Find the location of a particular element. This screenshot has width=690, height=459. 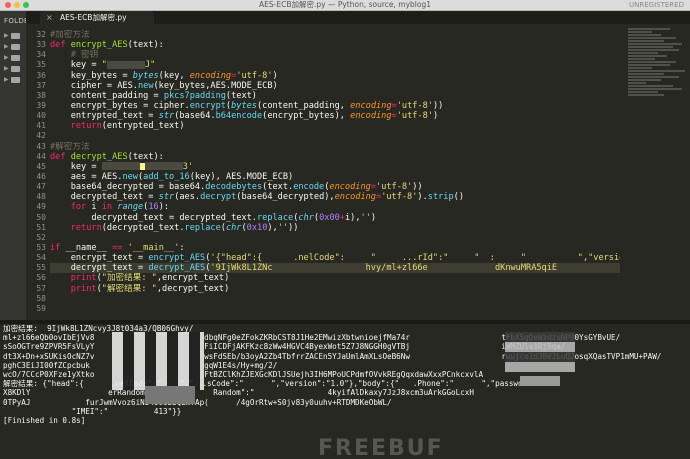

line-number: 45 is located at coordinates (41, 166).